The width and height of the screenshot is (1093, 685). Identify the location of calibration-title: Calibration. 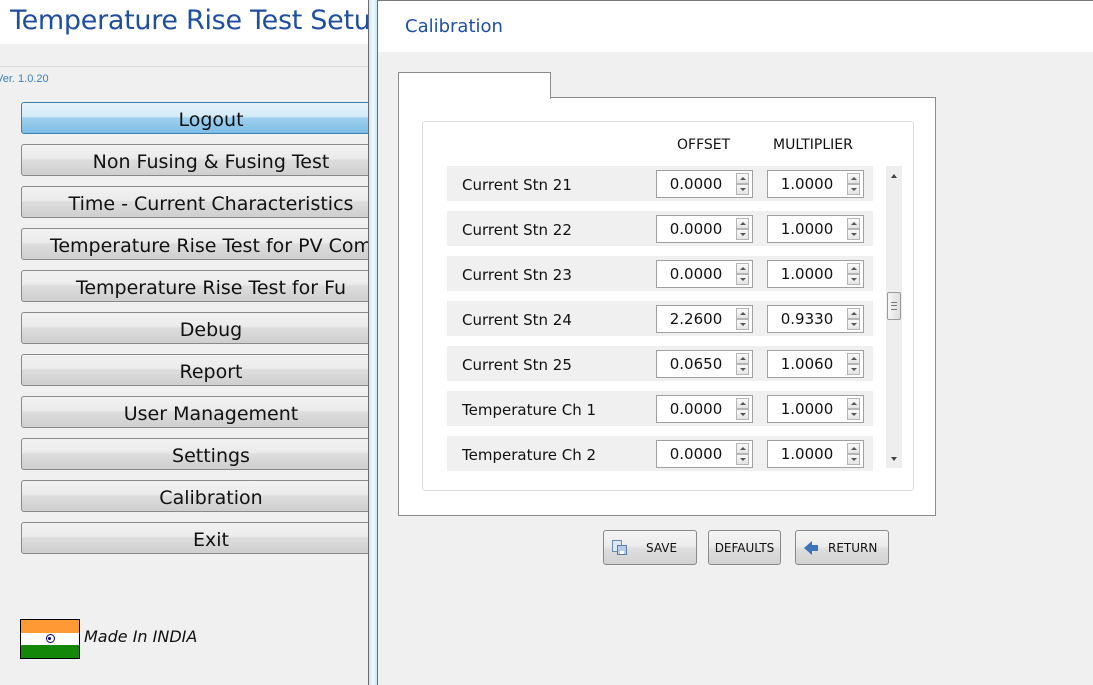
(454, 26).